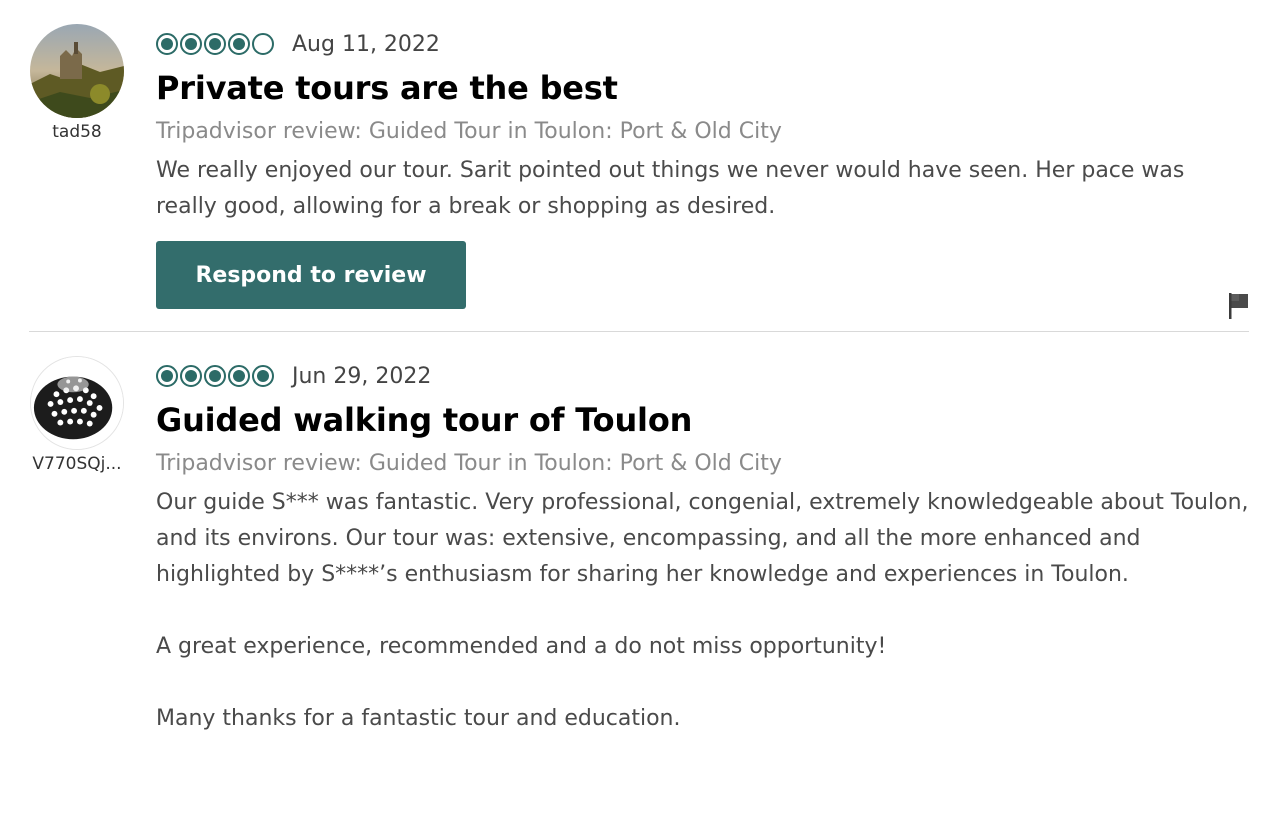 The height and width of the screenshot is (834, 1274). What do you see at coordinates (1239, 306) in the screenshot?
I see `flag-icon` at bounding box center [1239, 306].